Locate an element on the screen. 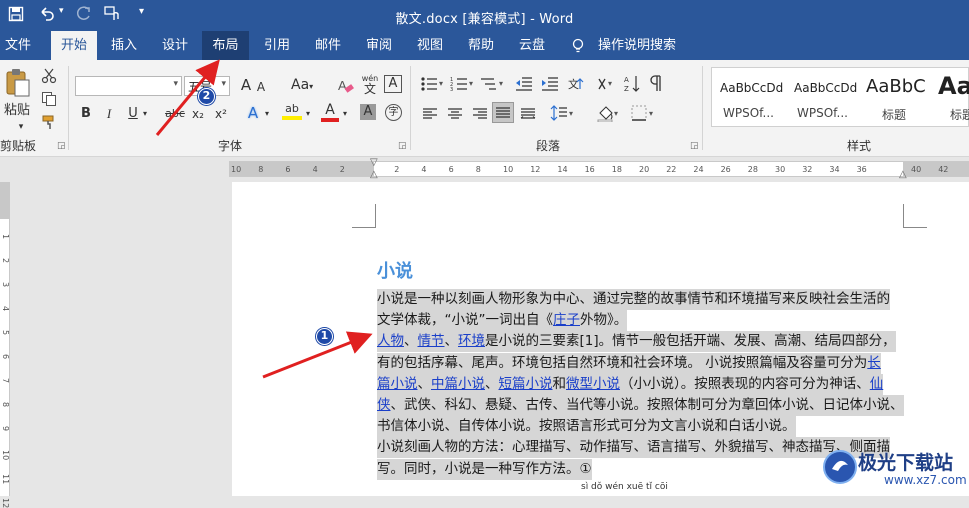  watermark-name: 极光下载站 is located at coordinates (906, 463).